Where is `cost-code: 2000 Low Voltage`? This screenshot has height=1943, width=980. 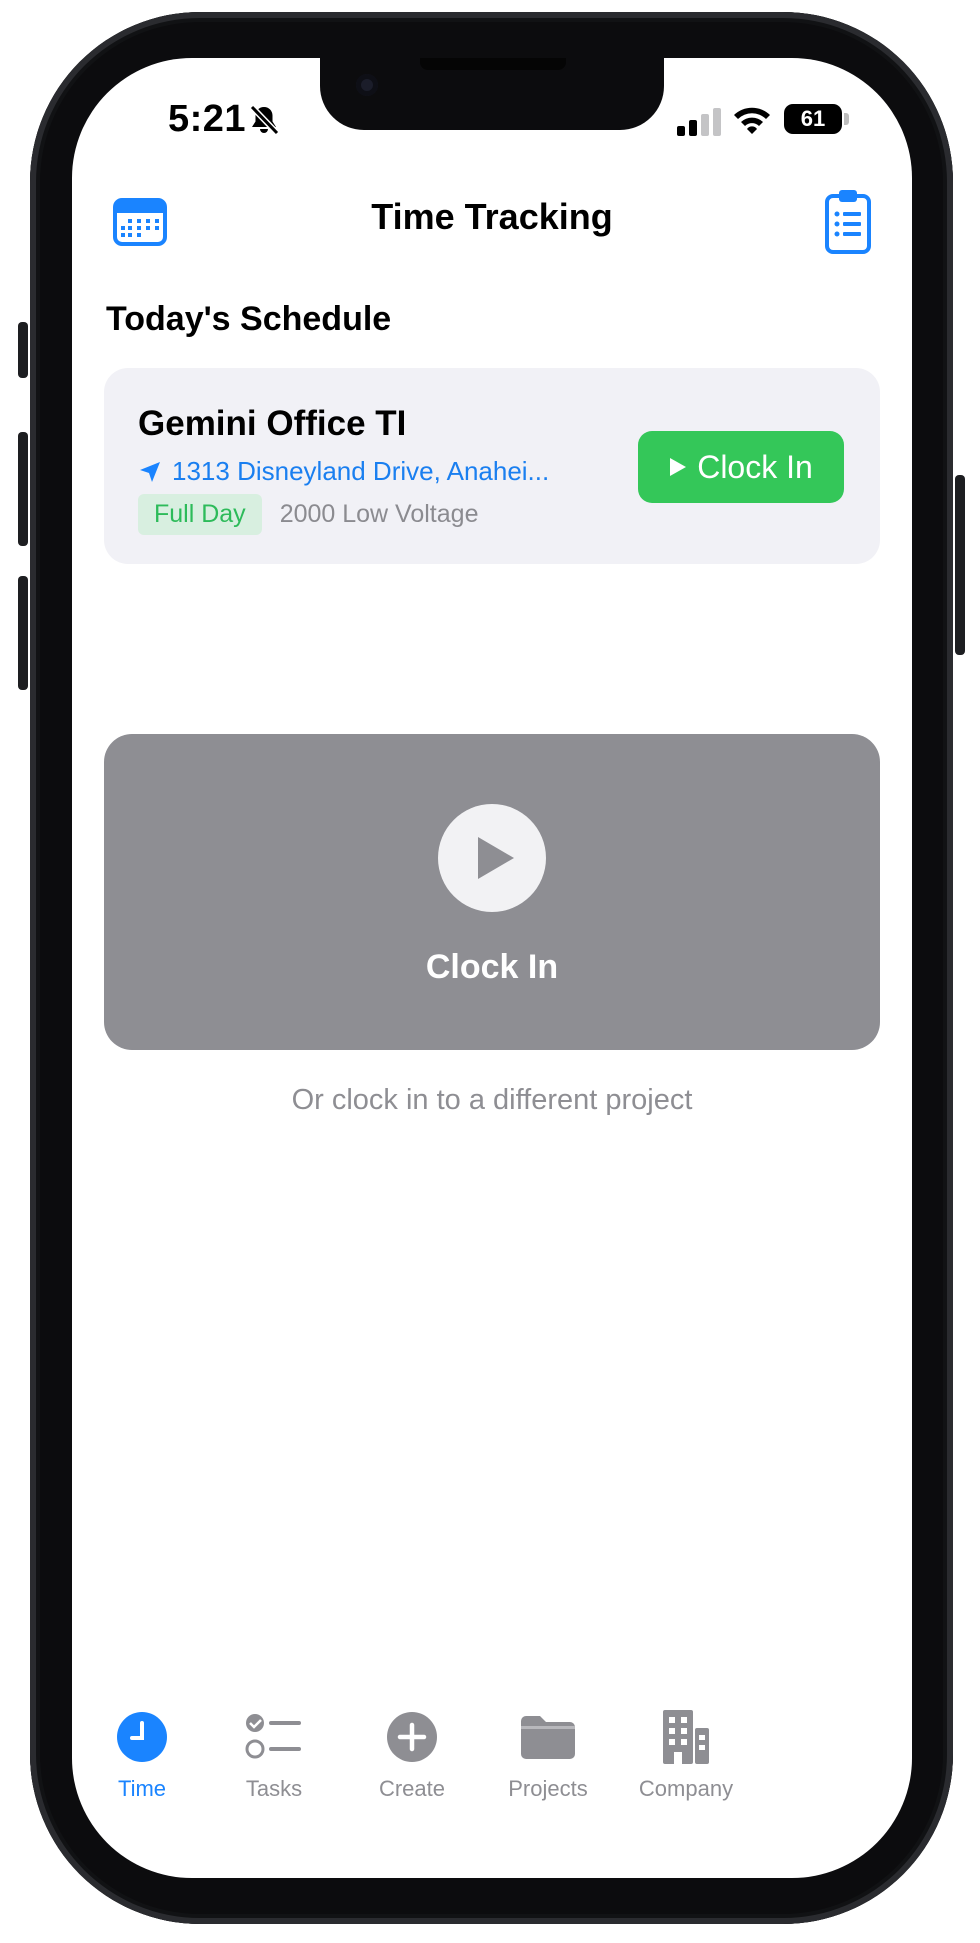 cost-code: 2000 Low Voltage is located at coordinates (379, 514).